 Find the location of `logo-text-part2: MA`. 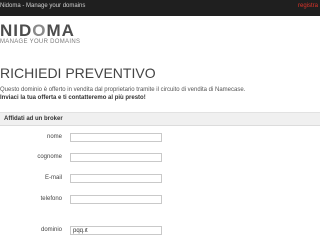

logo-text-part2: MA is located at coordinates (60, 30).